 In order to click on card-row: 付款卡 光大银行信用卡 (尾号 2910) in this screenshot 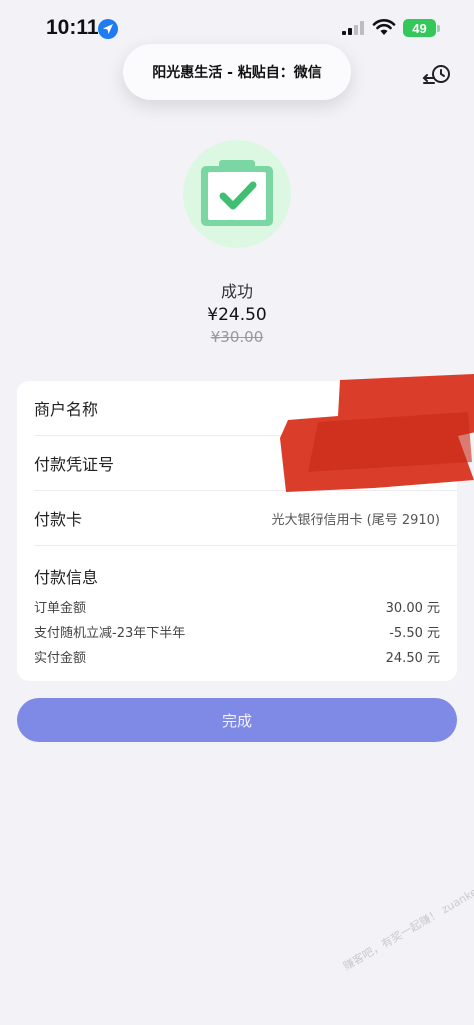, I will do `click(245, 518)`.